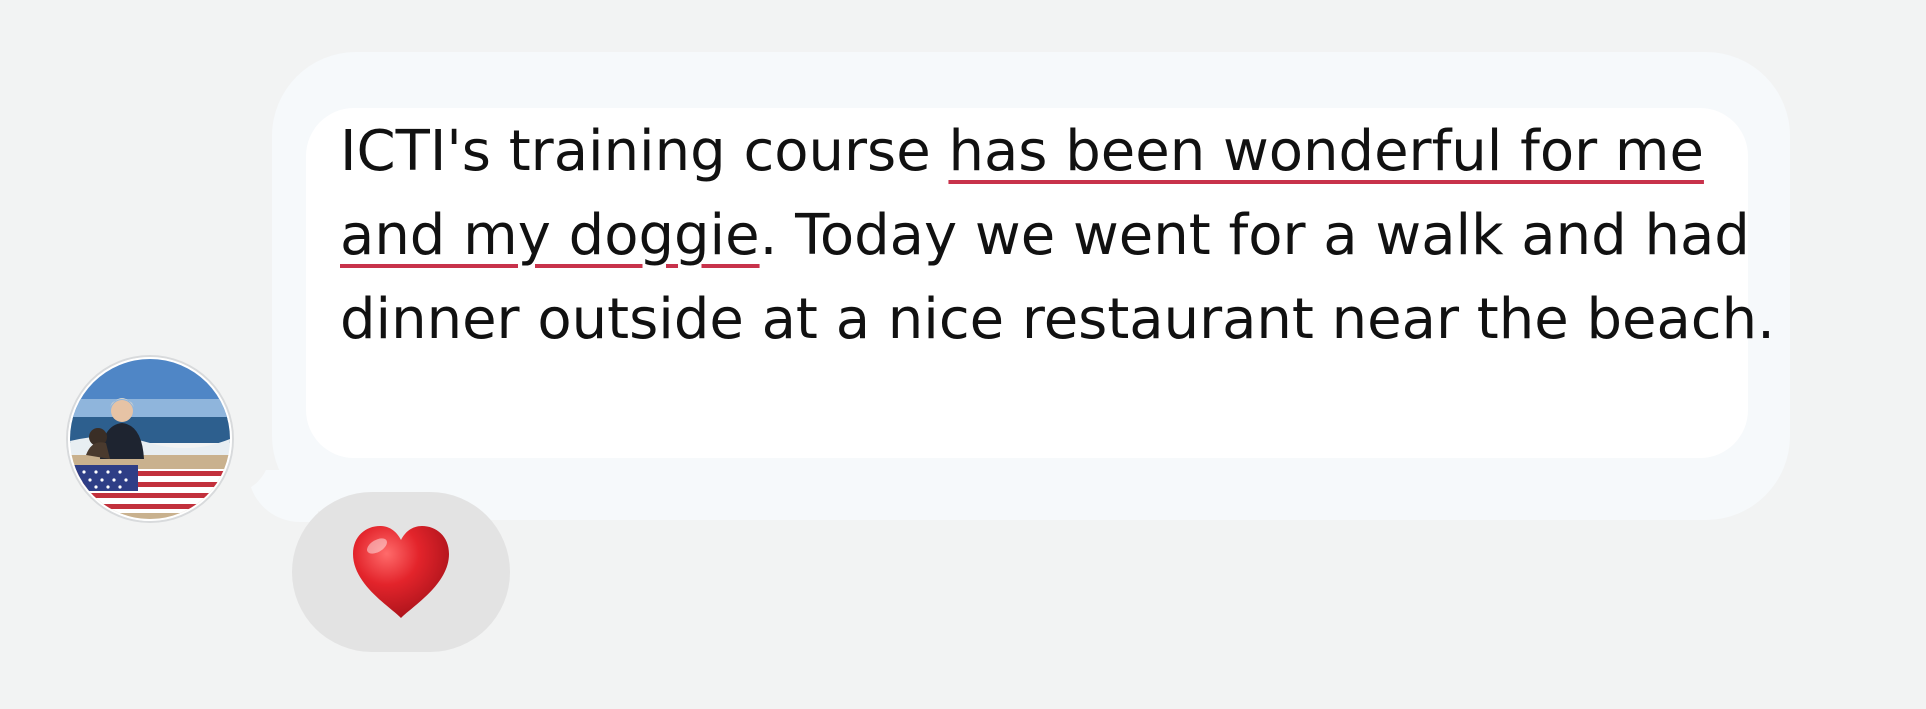 The height and width of the screenshot is (709, 1926). What do you see at coordinates (644, 151) in the screenshot?
I see `message-text-lead: ICTI's training course` at bounding box center [644, 151].